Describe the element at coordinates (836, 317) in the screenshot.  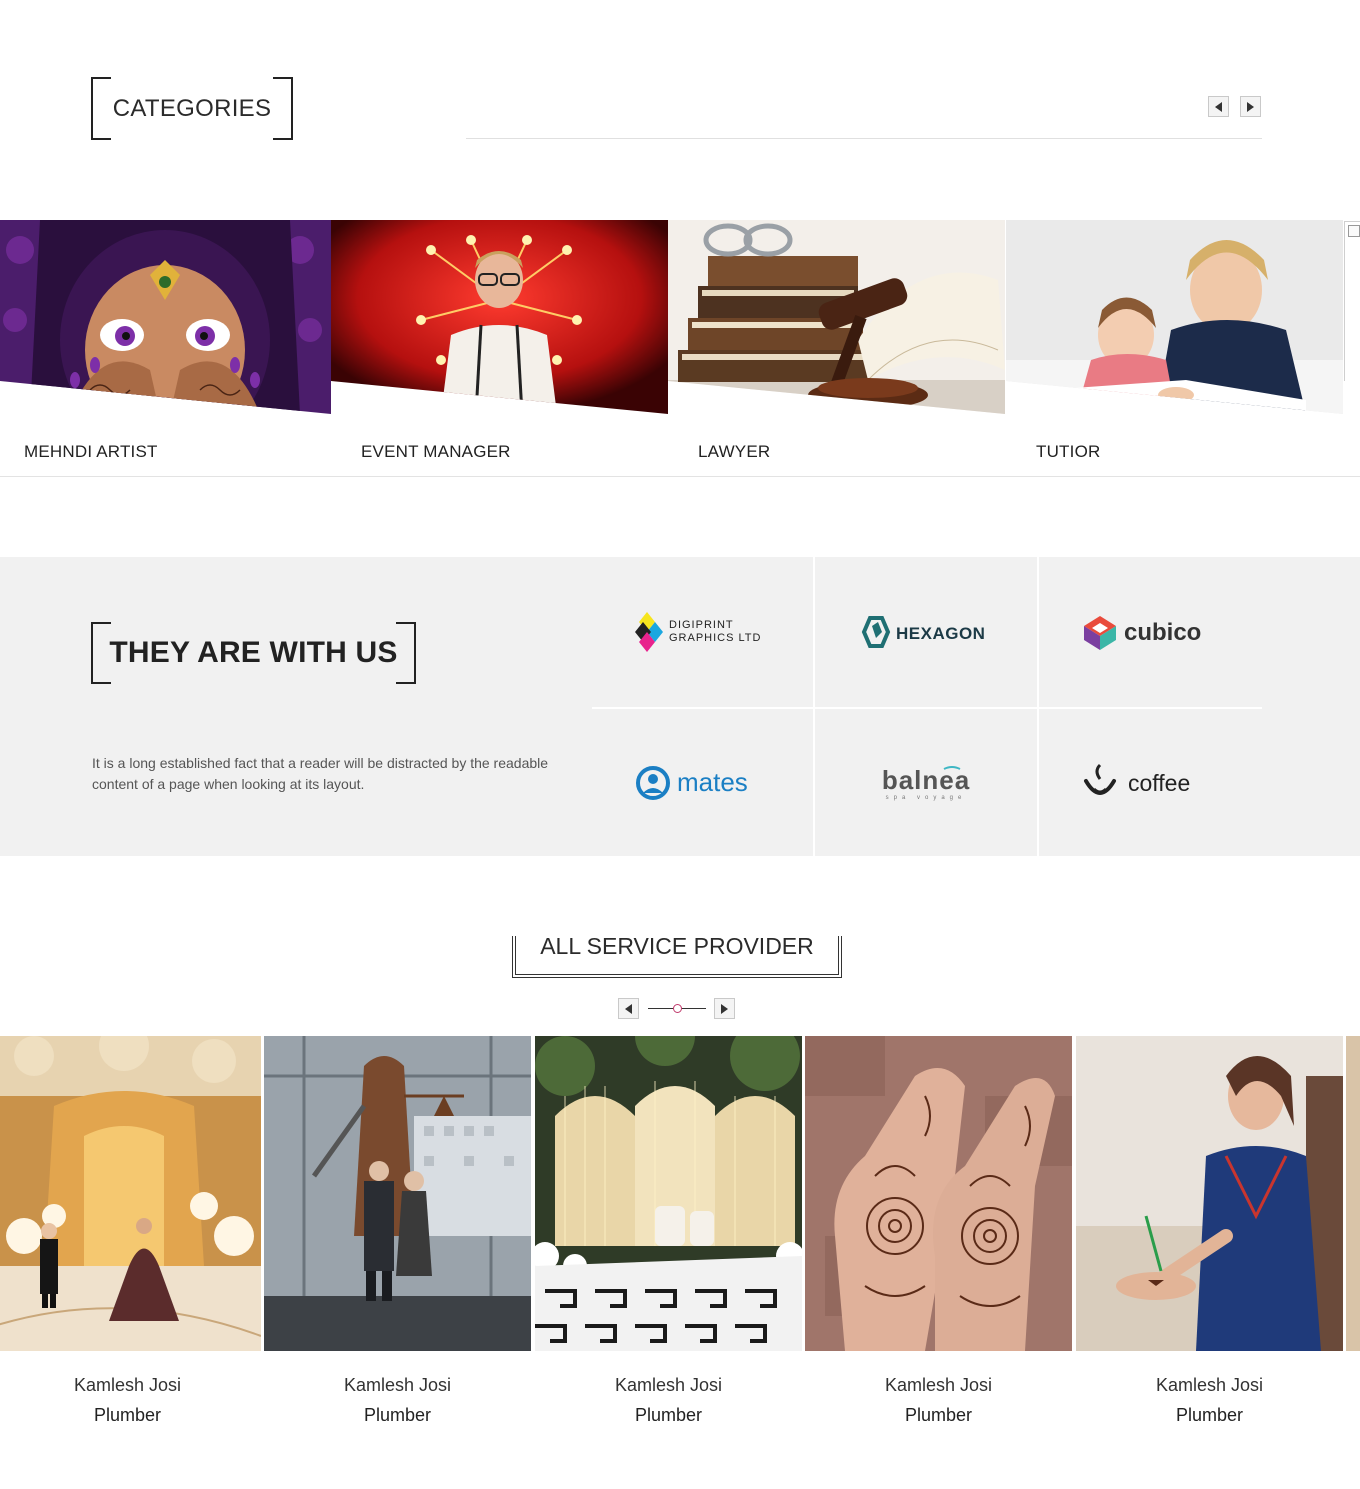
I see `category-image-lawyer` at that location.